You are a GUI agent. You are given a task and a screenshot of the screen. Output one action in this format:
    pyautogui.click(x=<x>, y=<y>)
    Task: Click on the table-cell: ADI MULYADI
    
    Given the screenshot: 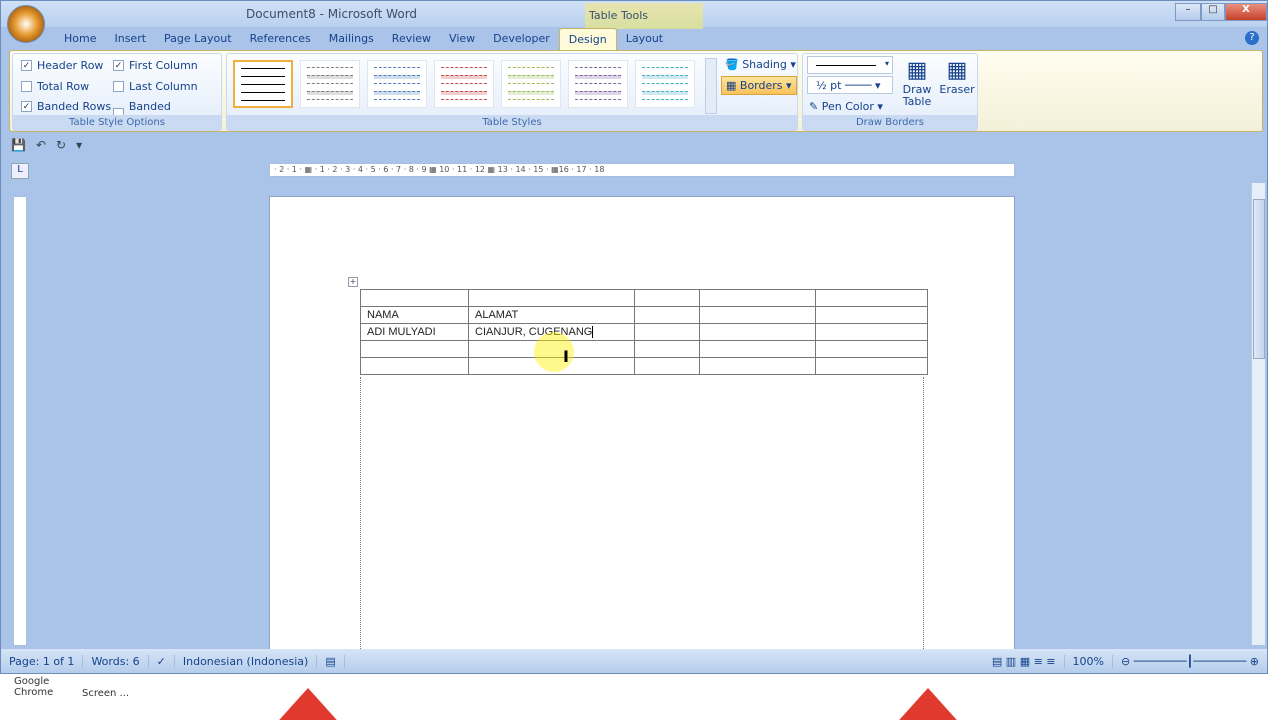 What is the action you would take?
    pyautogui.click(x=414, y=332)
    